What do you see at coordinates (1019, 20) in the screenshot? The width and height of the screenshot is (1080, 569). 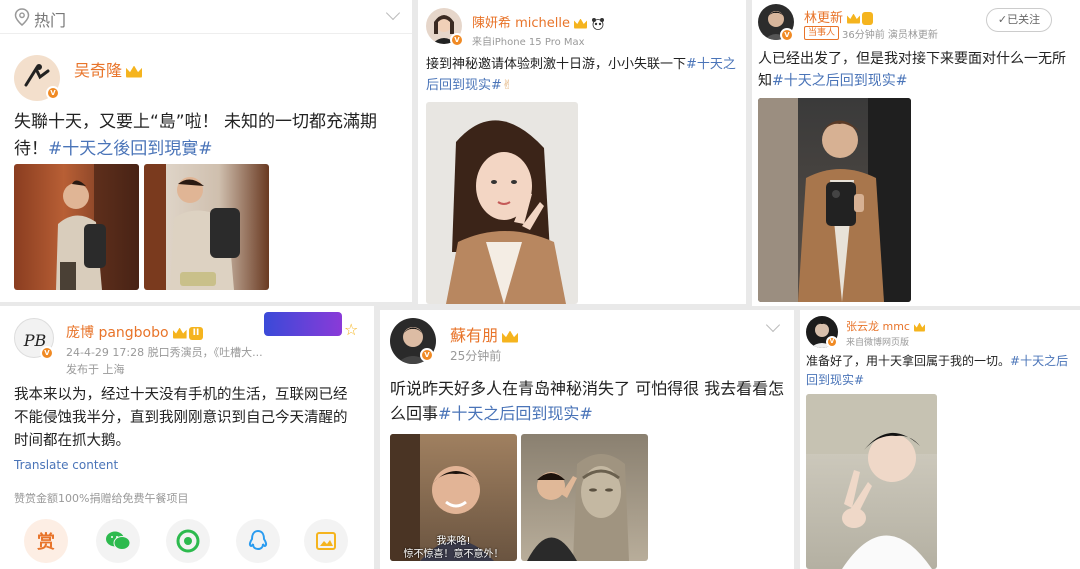 I see `follow-button: ✓已关注` at bounding box center [1019, 20].